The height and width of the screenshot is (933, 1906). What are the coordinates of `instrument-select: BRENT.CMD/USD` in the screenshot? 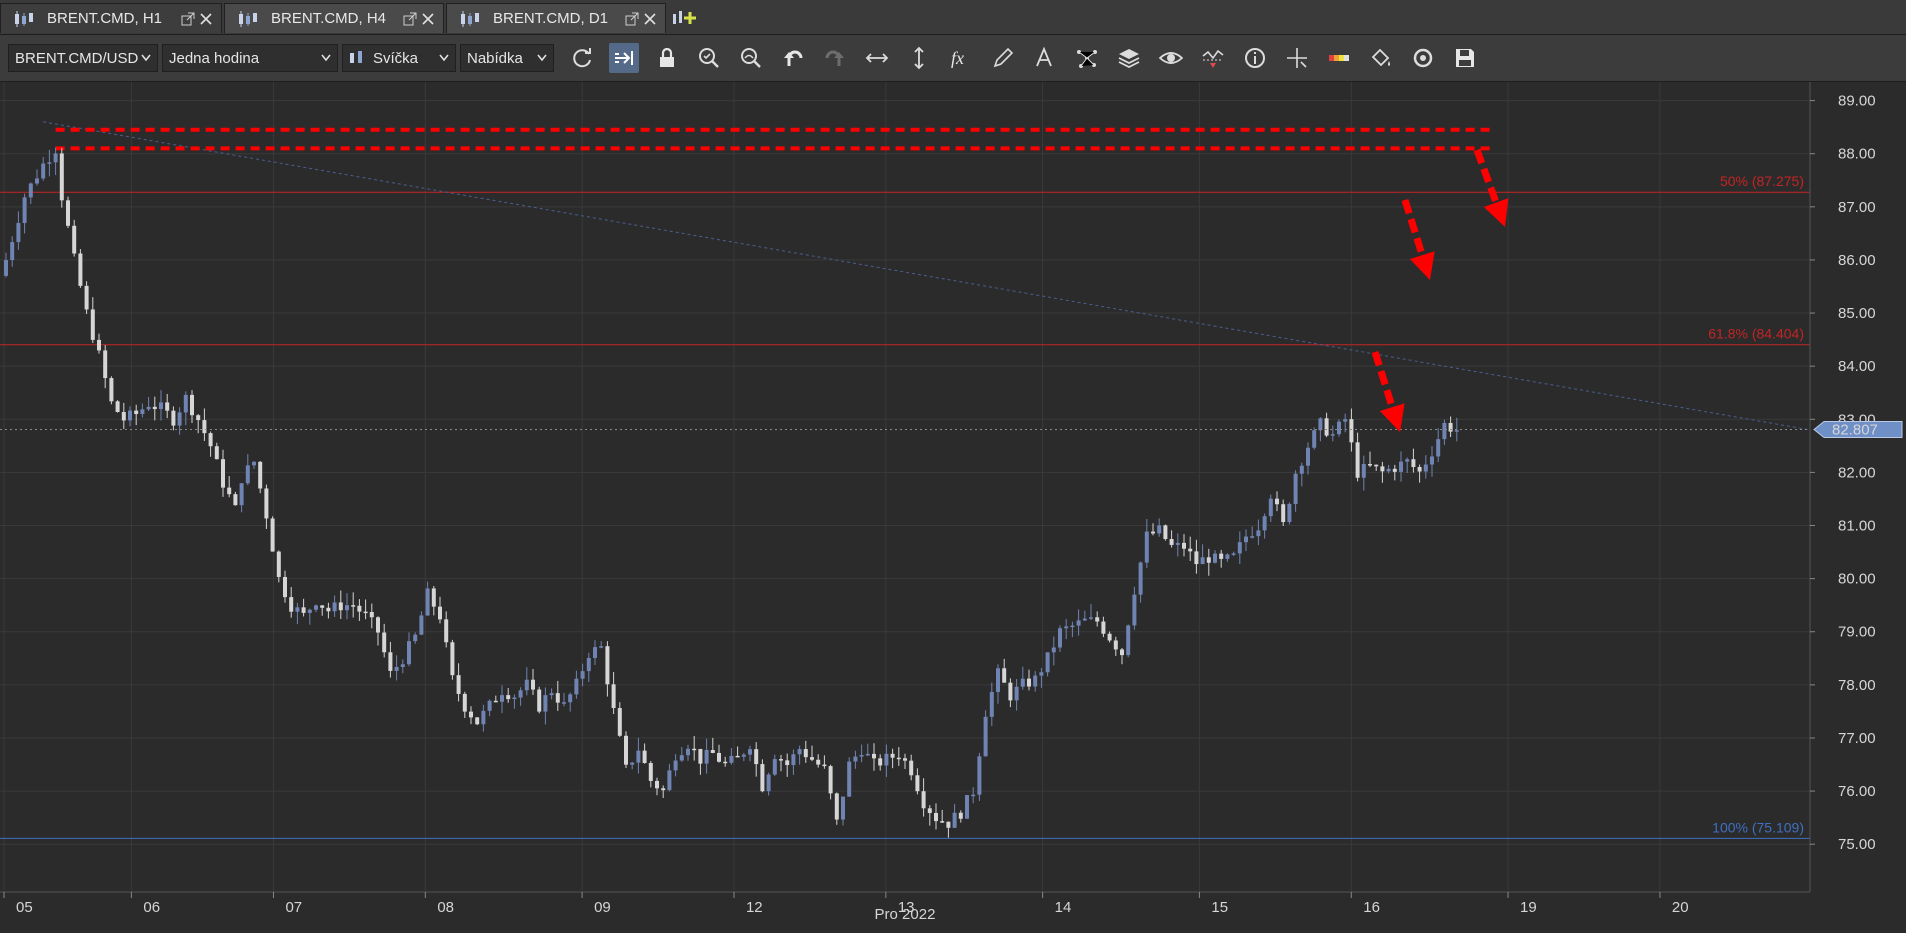 It's located at (83, 58).